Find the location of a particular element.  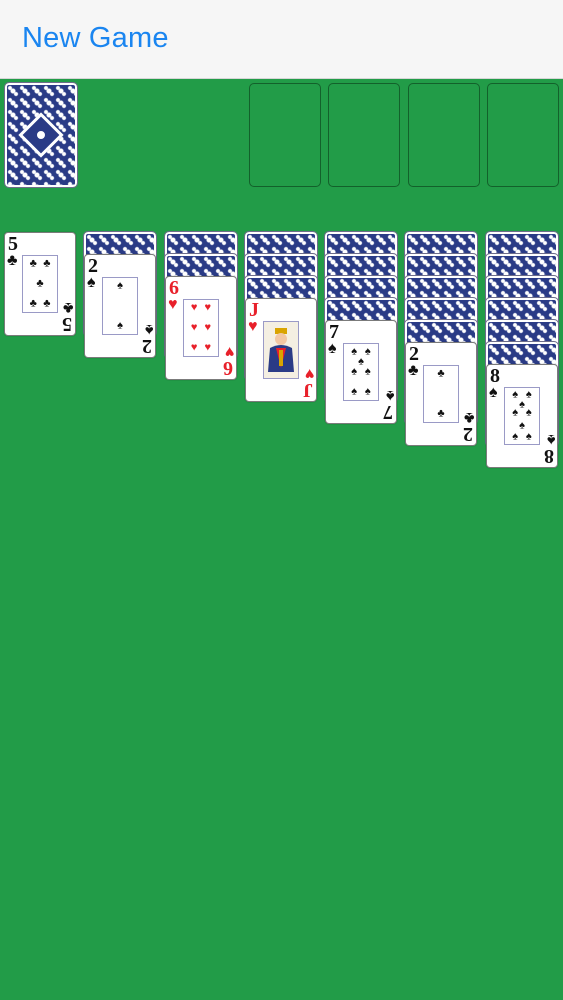

tableau-card-1: 5 ♣ 5 ♣ ♣ ♣ ♣ ♣ ♣ is located at coordinates (40, 284).